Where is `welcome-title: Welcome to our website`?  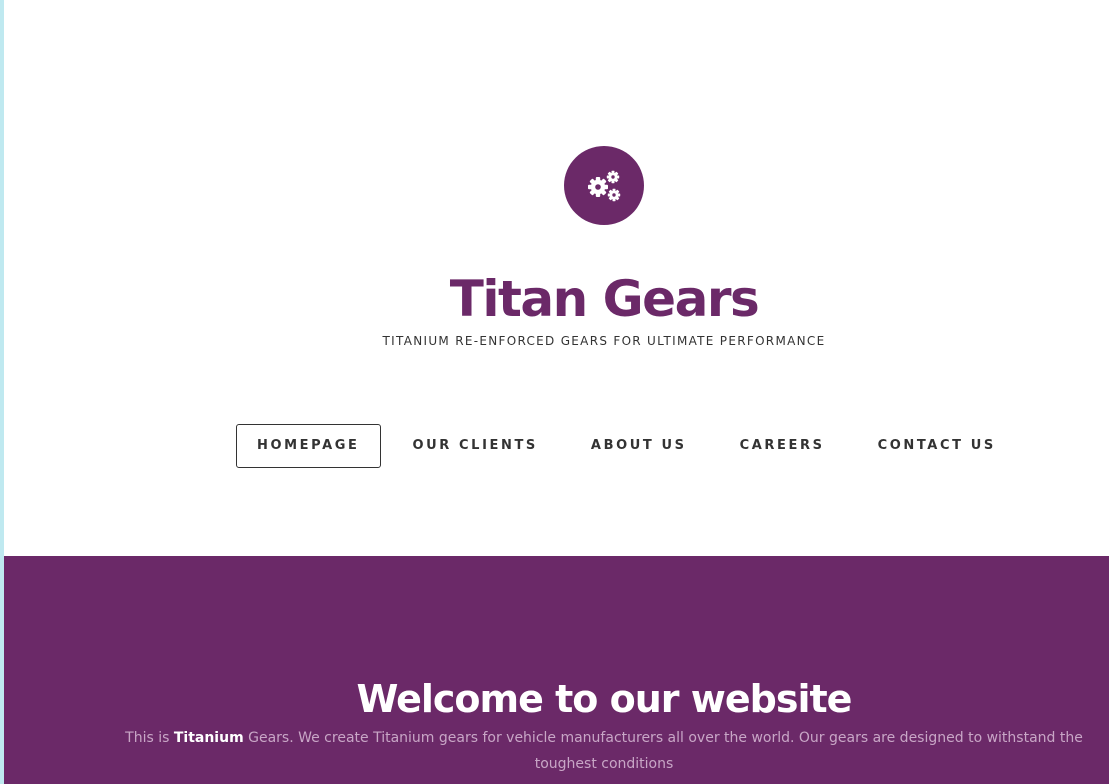 welcome-title: Welcome to our website is located at coordinates (604, 699).